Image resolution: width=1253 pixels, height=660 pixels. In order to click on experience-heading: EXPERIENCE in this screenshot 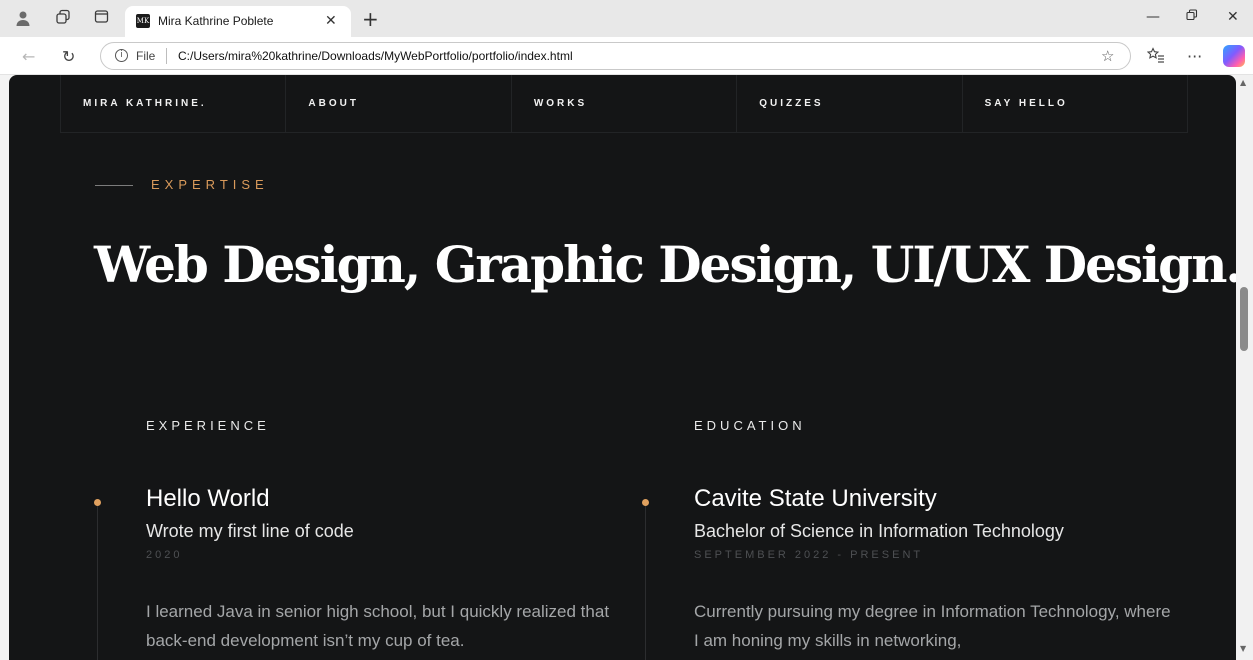, I will do `click(208, 425)`.